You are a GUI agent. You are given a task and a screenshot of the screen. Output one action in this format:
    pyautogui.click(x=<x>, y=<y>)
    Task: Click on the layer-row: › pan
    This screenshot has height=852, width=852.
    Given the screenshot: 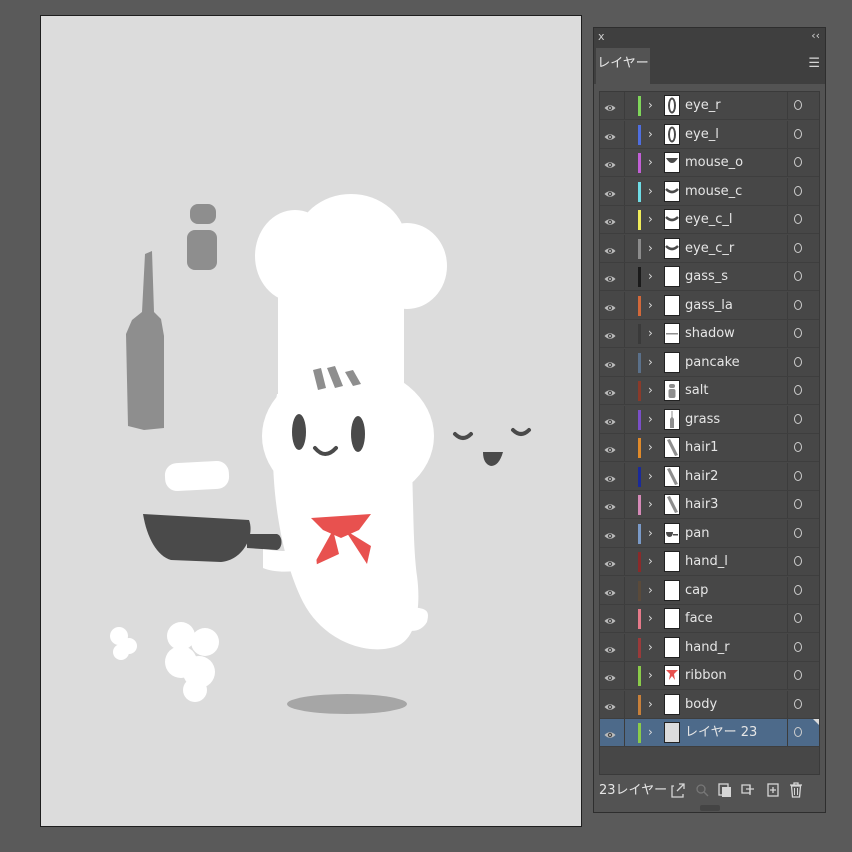 What is the action you would take?
    pyautogui.click(x=709, y=534)
    